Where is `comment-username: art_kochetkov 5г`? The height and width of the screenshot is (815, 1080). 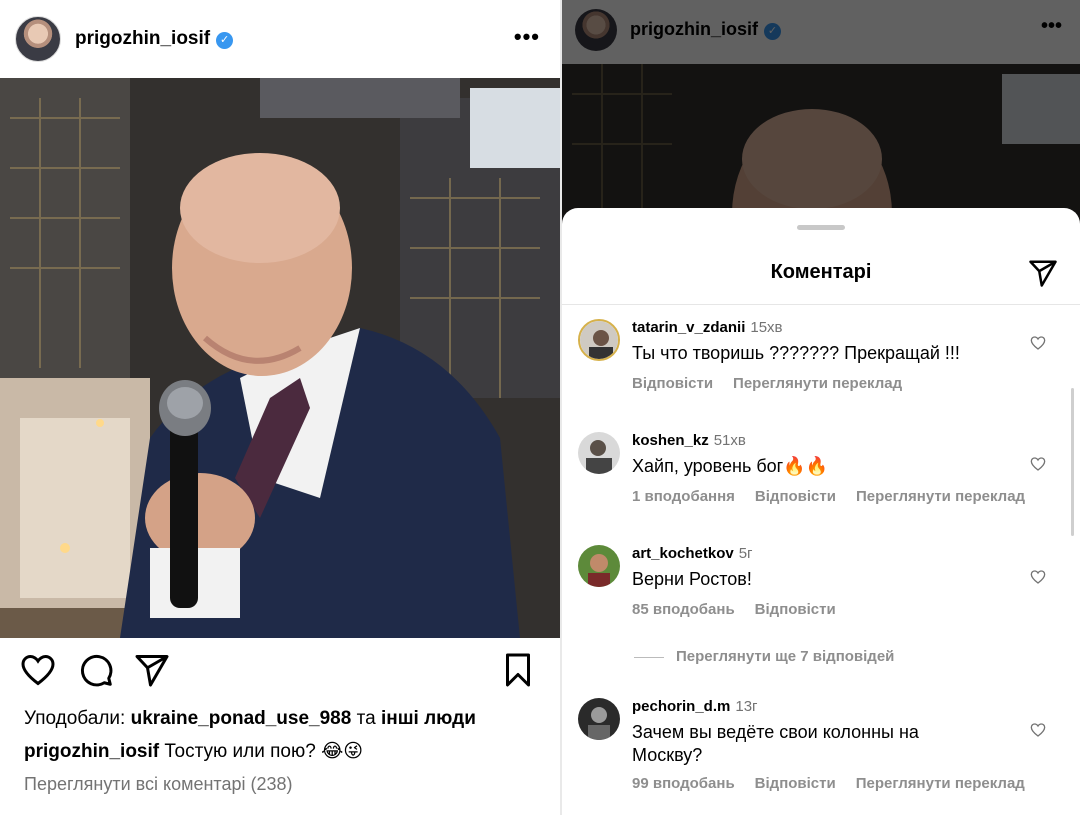
comment-username: art_kochetkov 5г is located at coordinates (692, 553).